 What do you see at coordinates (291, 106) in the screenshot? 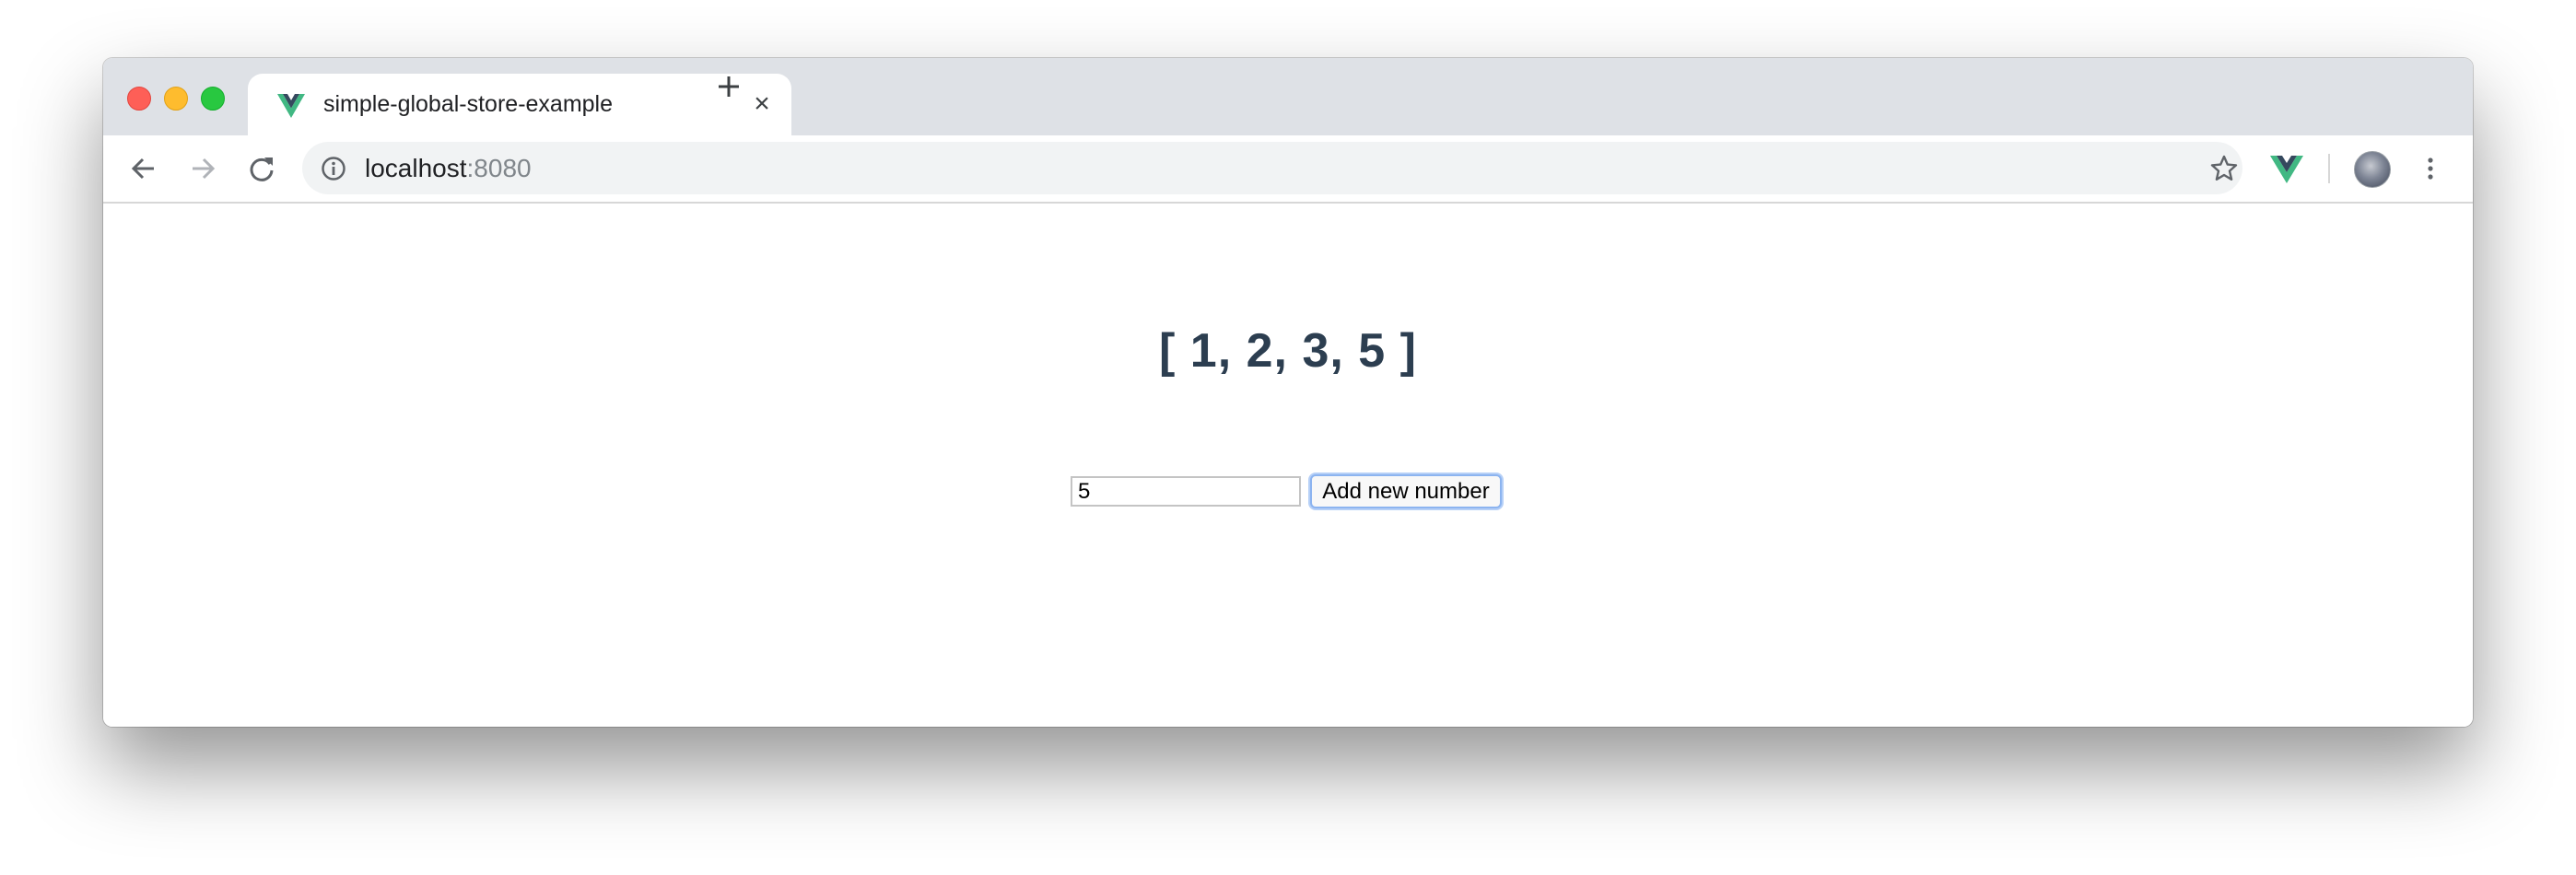
I see `vue-logo-icon` at bounding box center [291, 106].